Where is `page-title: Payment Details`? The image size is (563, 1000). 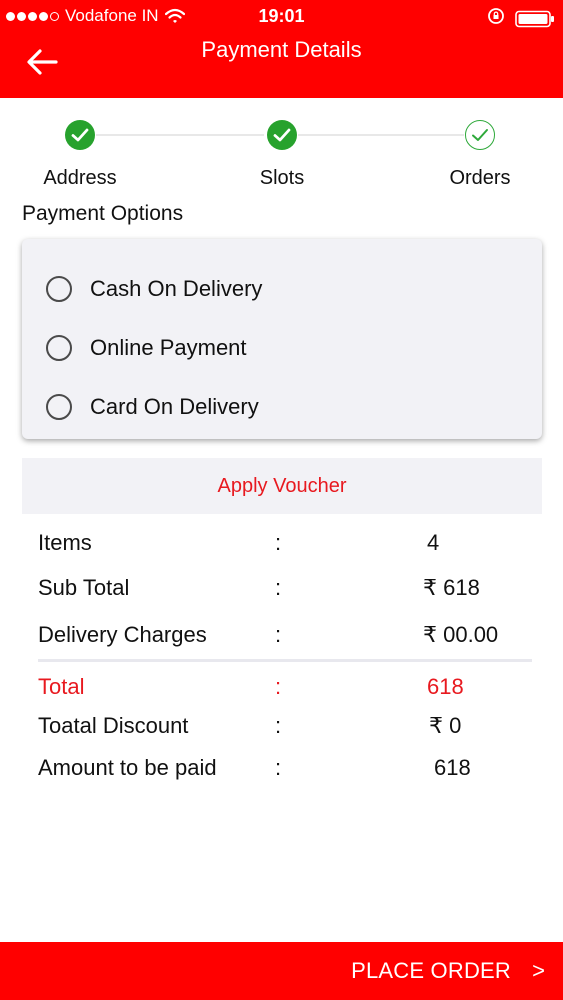
page-title: Payment Details is located at coordinates (281, 49).